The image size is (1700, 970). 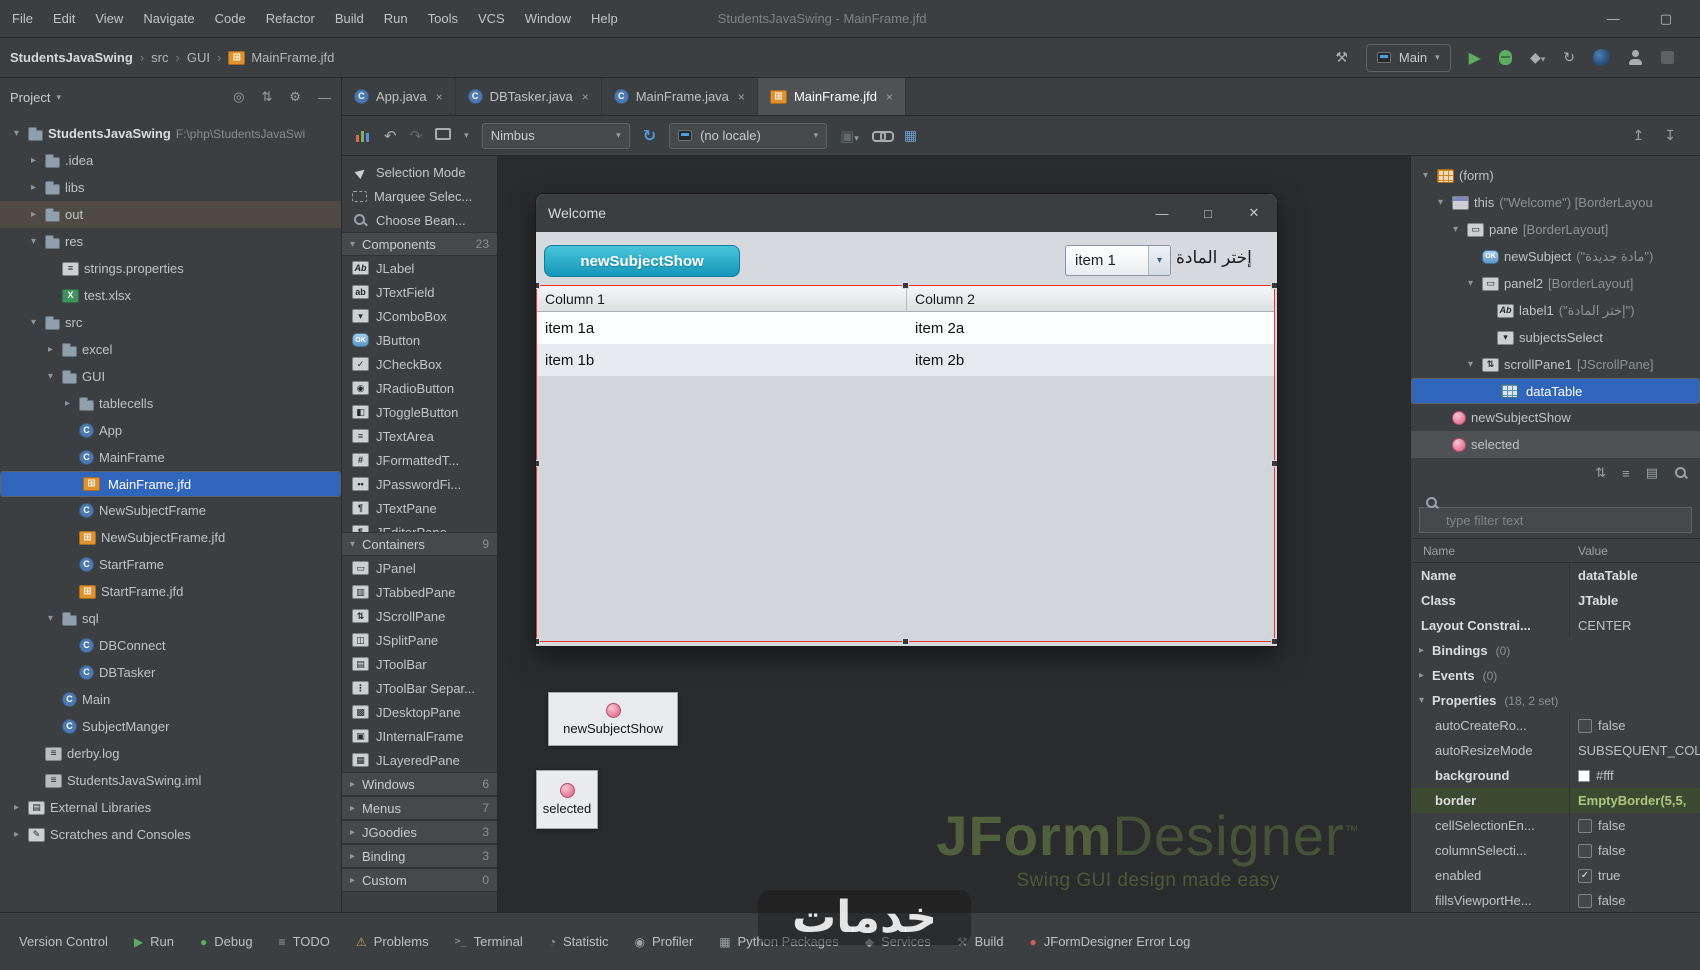 I want to click on properties-column-name: Name, so click(x=1490, y=551).